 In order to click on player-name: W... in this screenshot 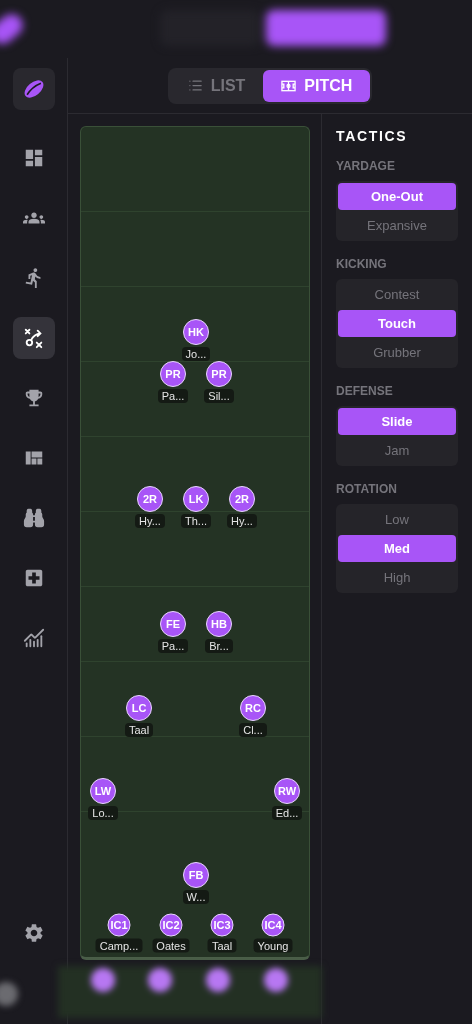, I will do `click(196, 897)`.